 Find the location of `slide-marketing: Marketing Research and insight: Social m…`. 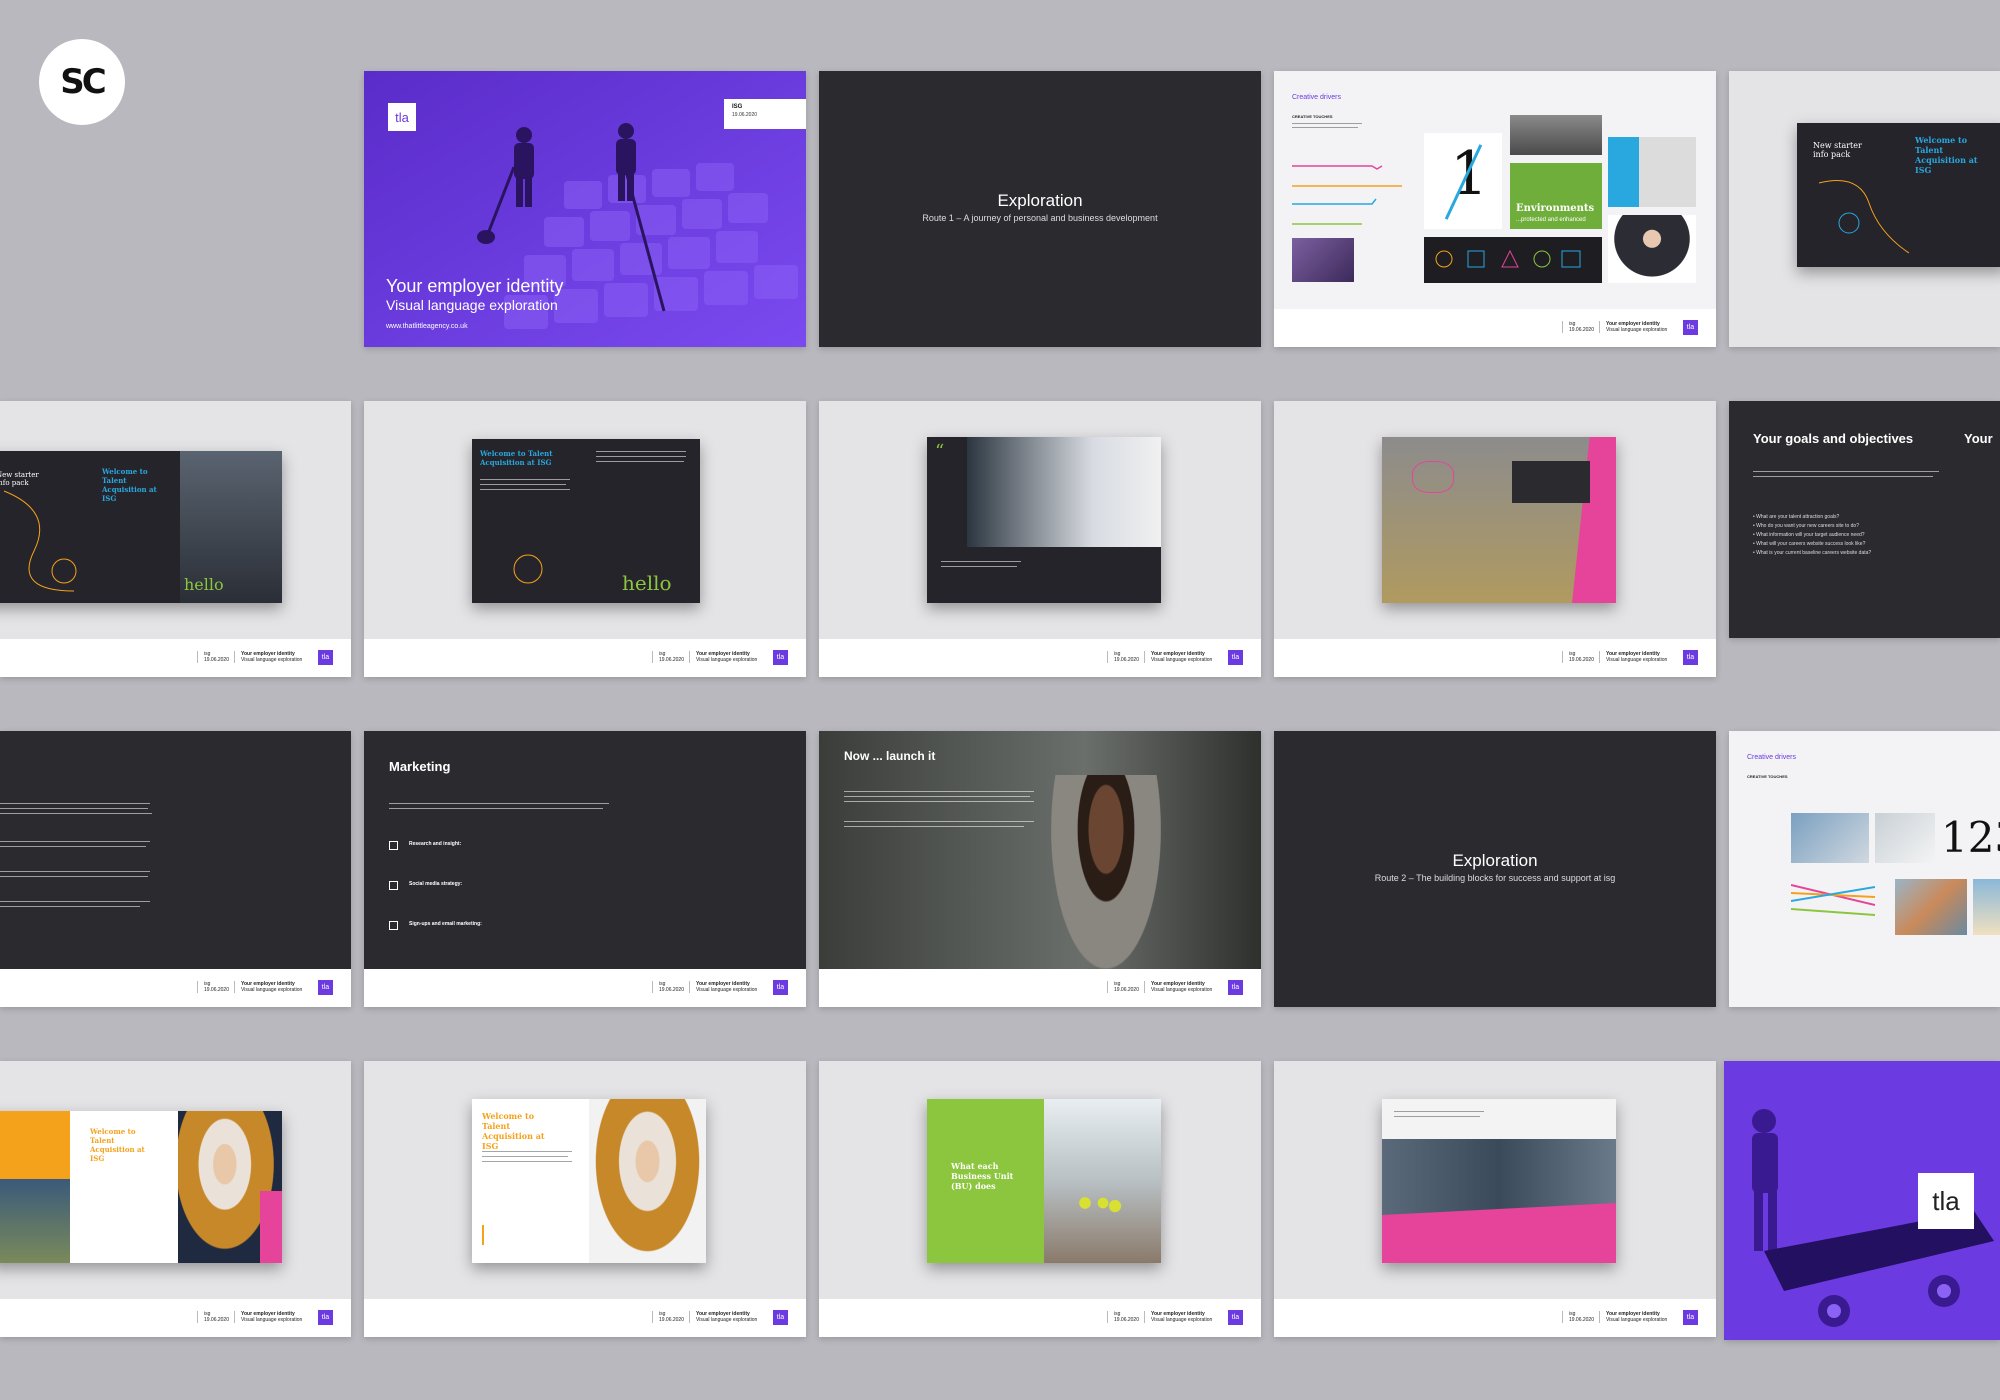

slide-marketing: Marketing Research and insight: Social m… is located at coordinates (585, 869).